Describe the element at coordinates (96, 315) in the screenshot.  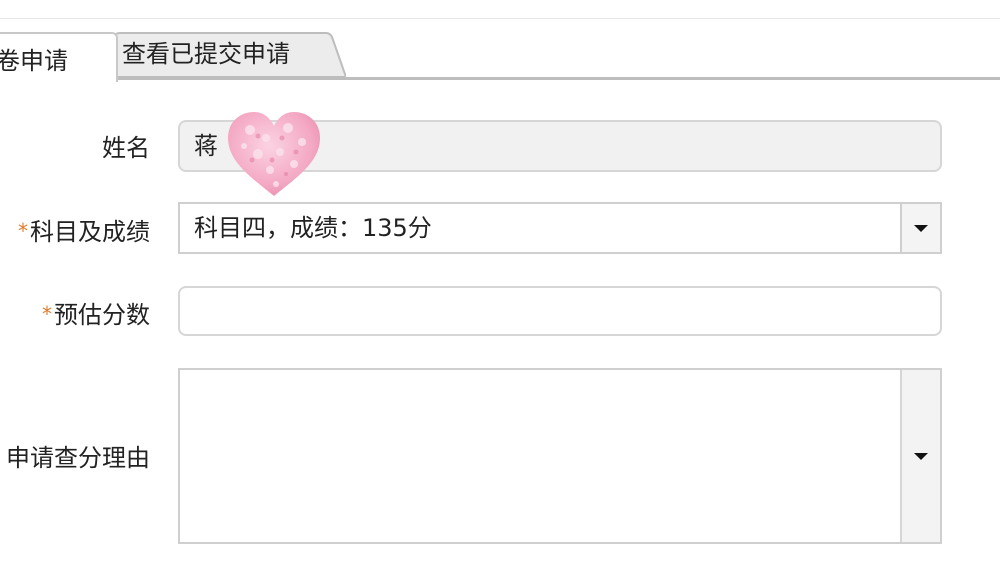
I see `estimate-label: *预估分数` at that location.